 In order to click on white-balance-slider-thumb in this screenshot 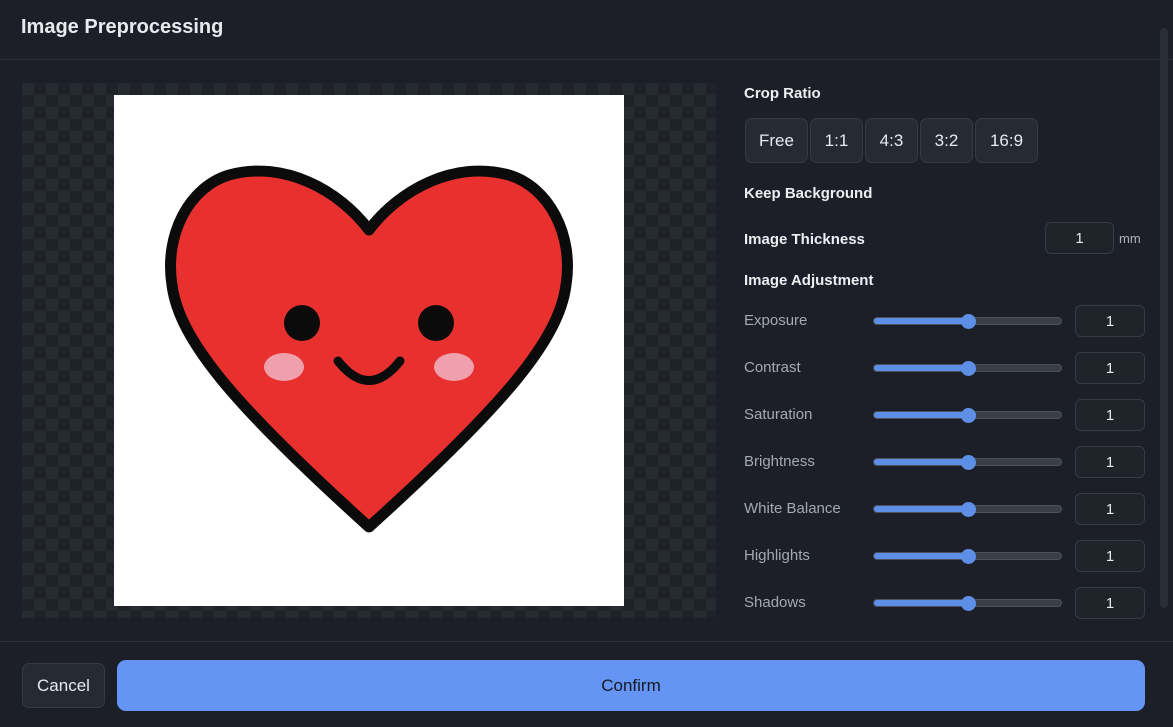, I will do `click(968, 509)`.